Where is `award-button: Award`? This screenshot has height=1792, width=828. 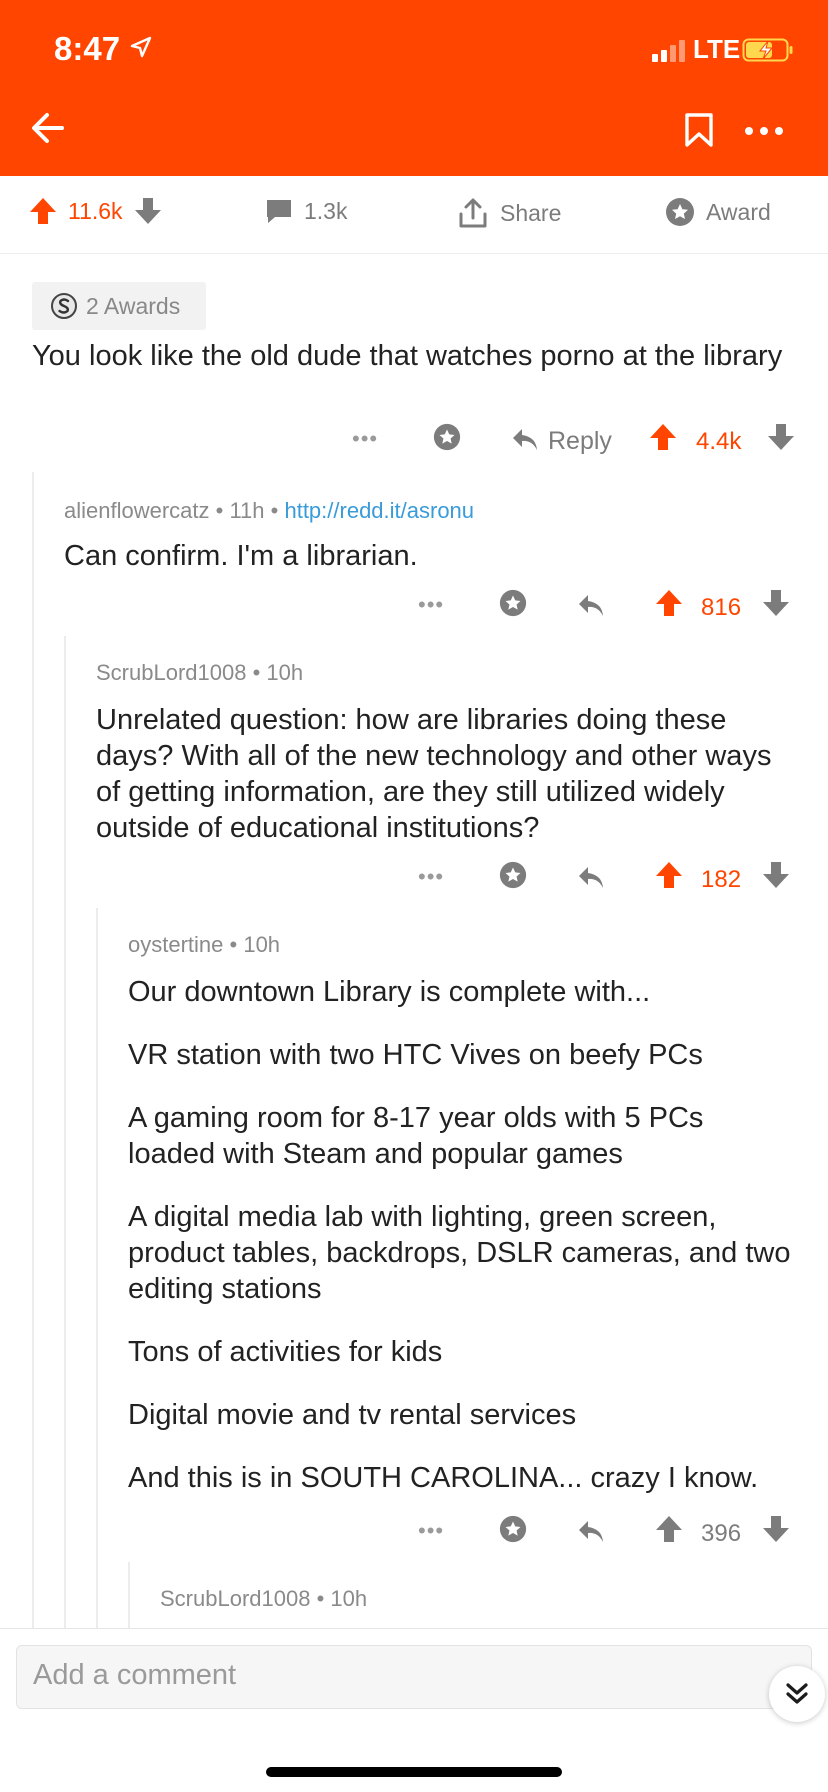 award-button: Award is located at coordinates (717, 212).